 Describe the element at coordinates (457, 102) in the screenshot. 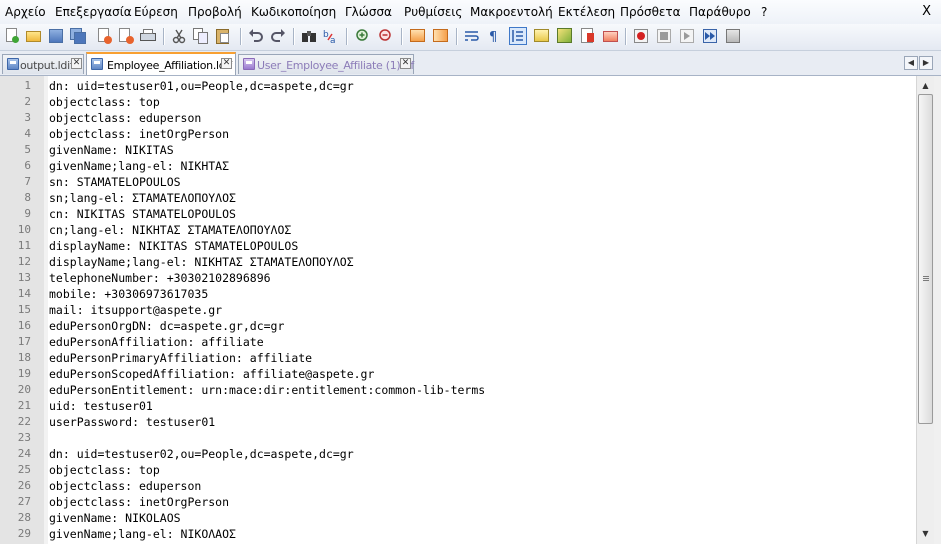

I see `editor-line: 2 objectclass: top` at that location.